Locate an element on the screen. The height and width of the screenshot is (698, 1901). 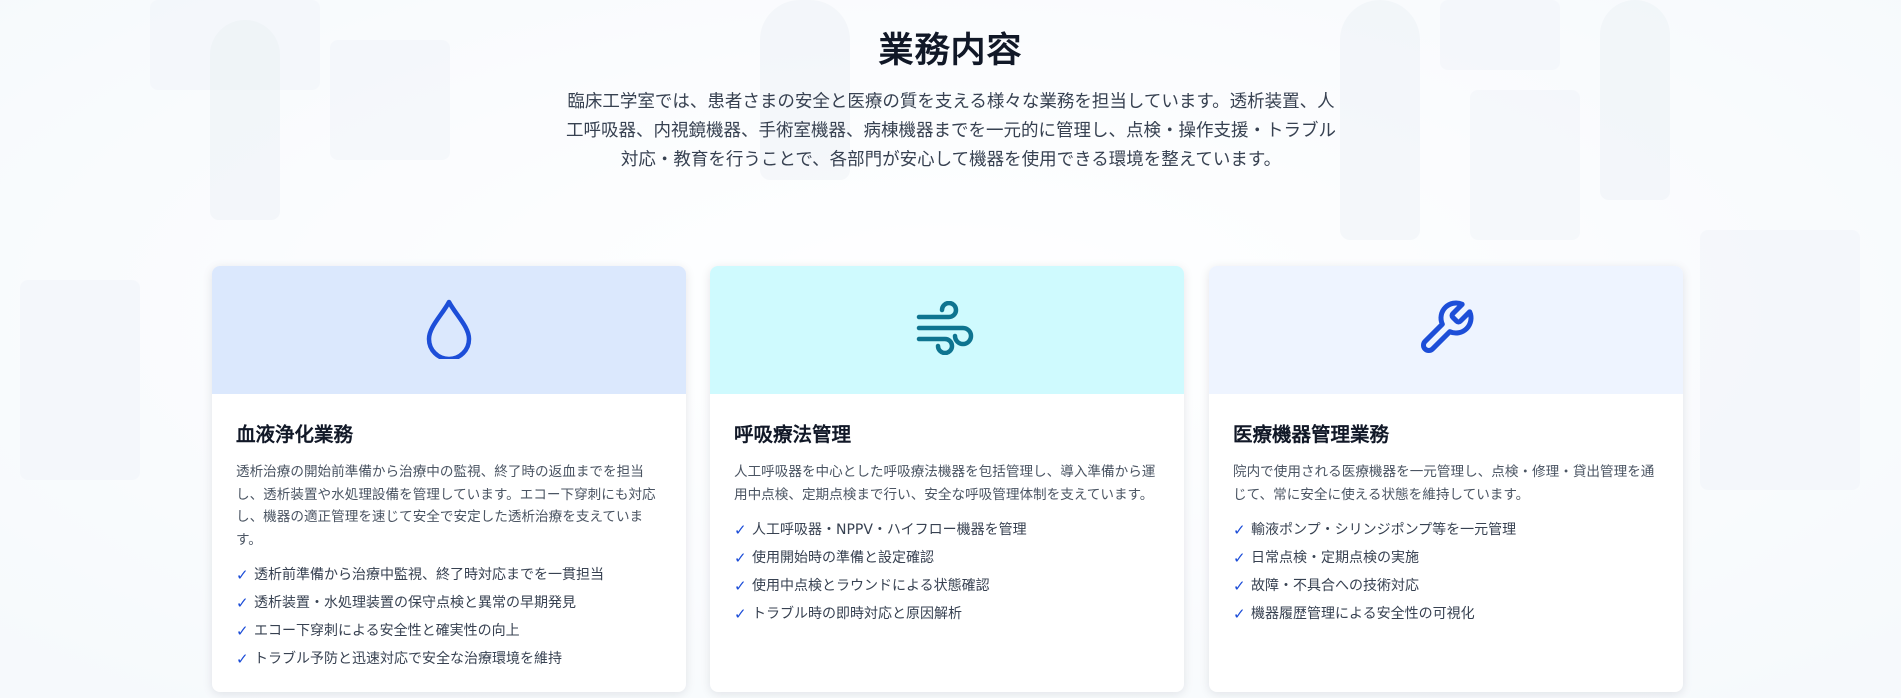
list-item: ✓ エコー下穿刺による安全性と確実性の向上 is located at coordinates (449, 631).